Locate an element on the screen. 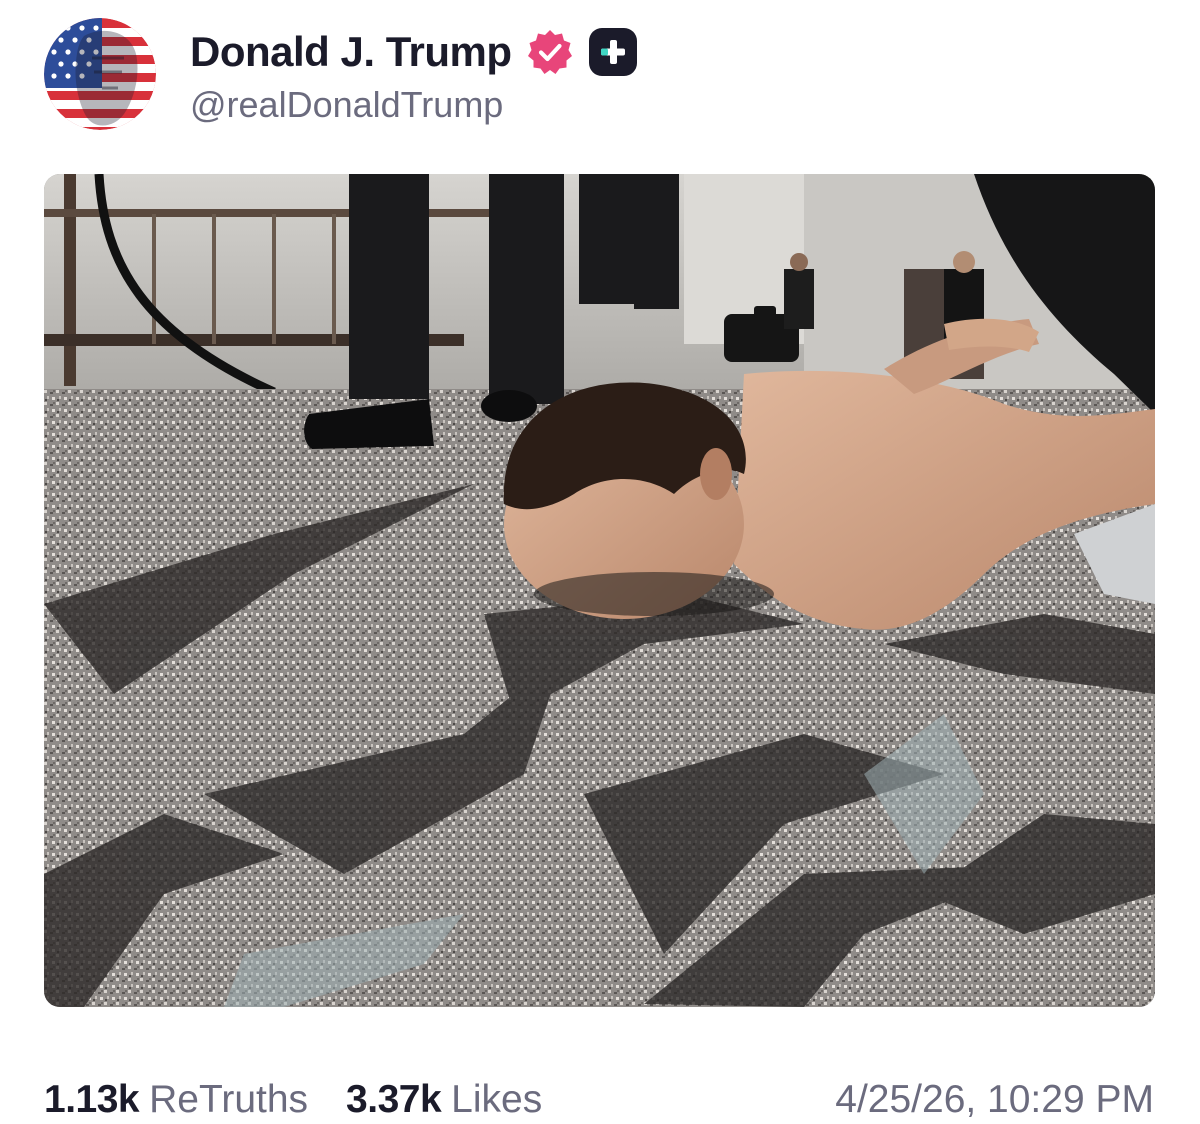 The width and height of the screenshot is (1200, 1124). likes-stat: 3.37k Likes is located at coordinates (444, 1100).